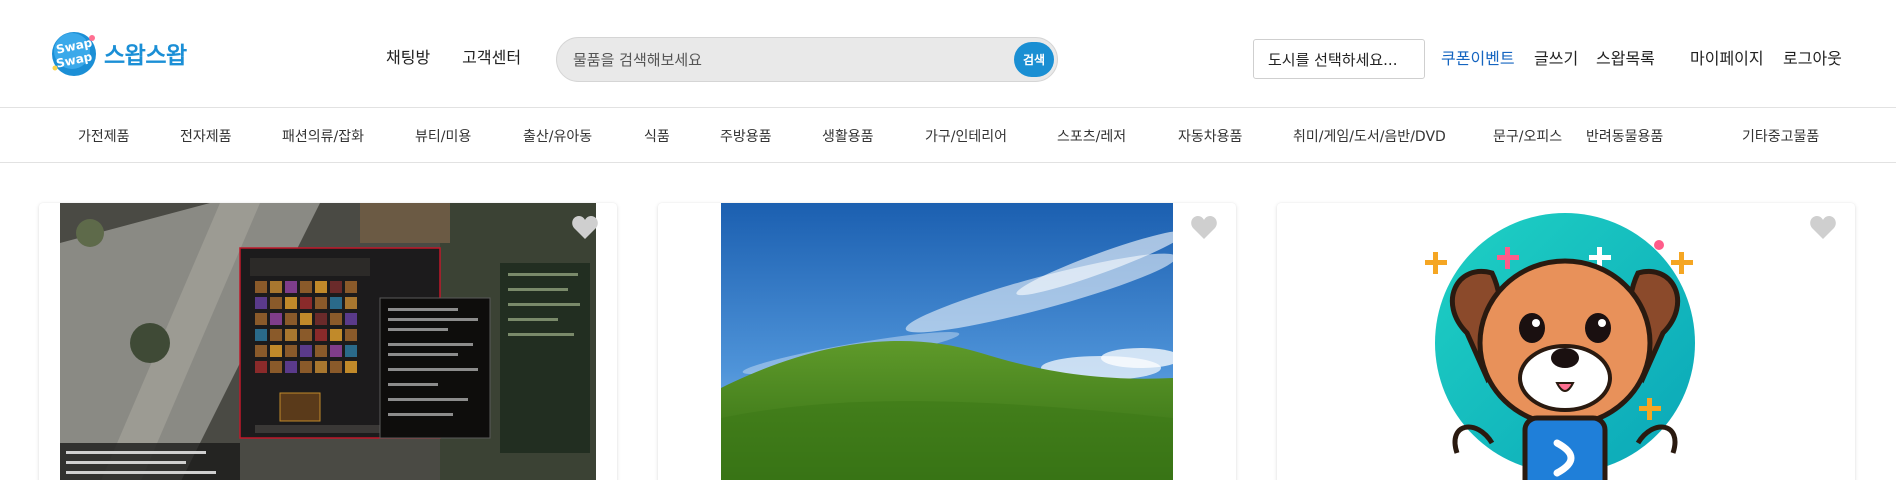 The image size is (1896, 480). What do you see at coordinates (443, 136) in the screenshot?
I see `category-item: 뷰티/미용` at bounding box center [443, 136].